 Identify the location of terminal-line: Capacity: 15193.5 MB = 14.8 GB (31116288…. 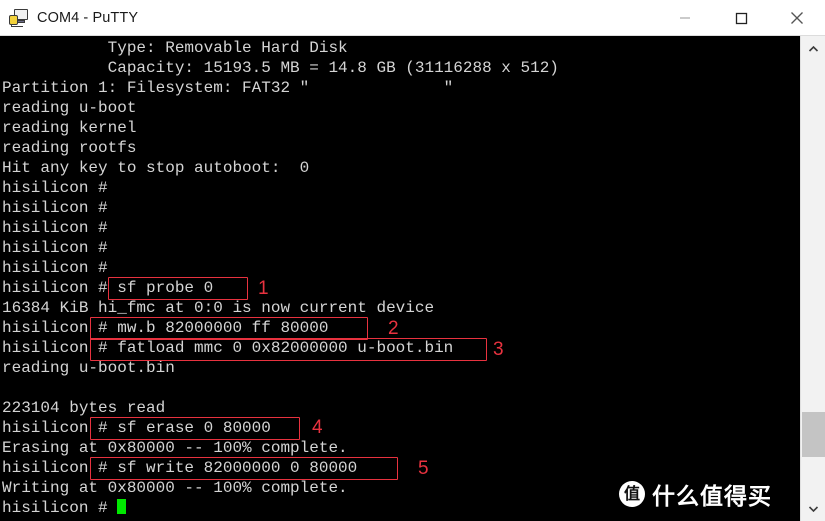
(280, 68).